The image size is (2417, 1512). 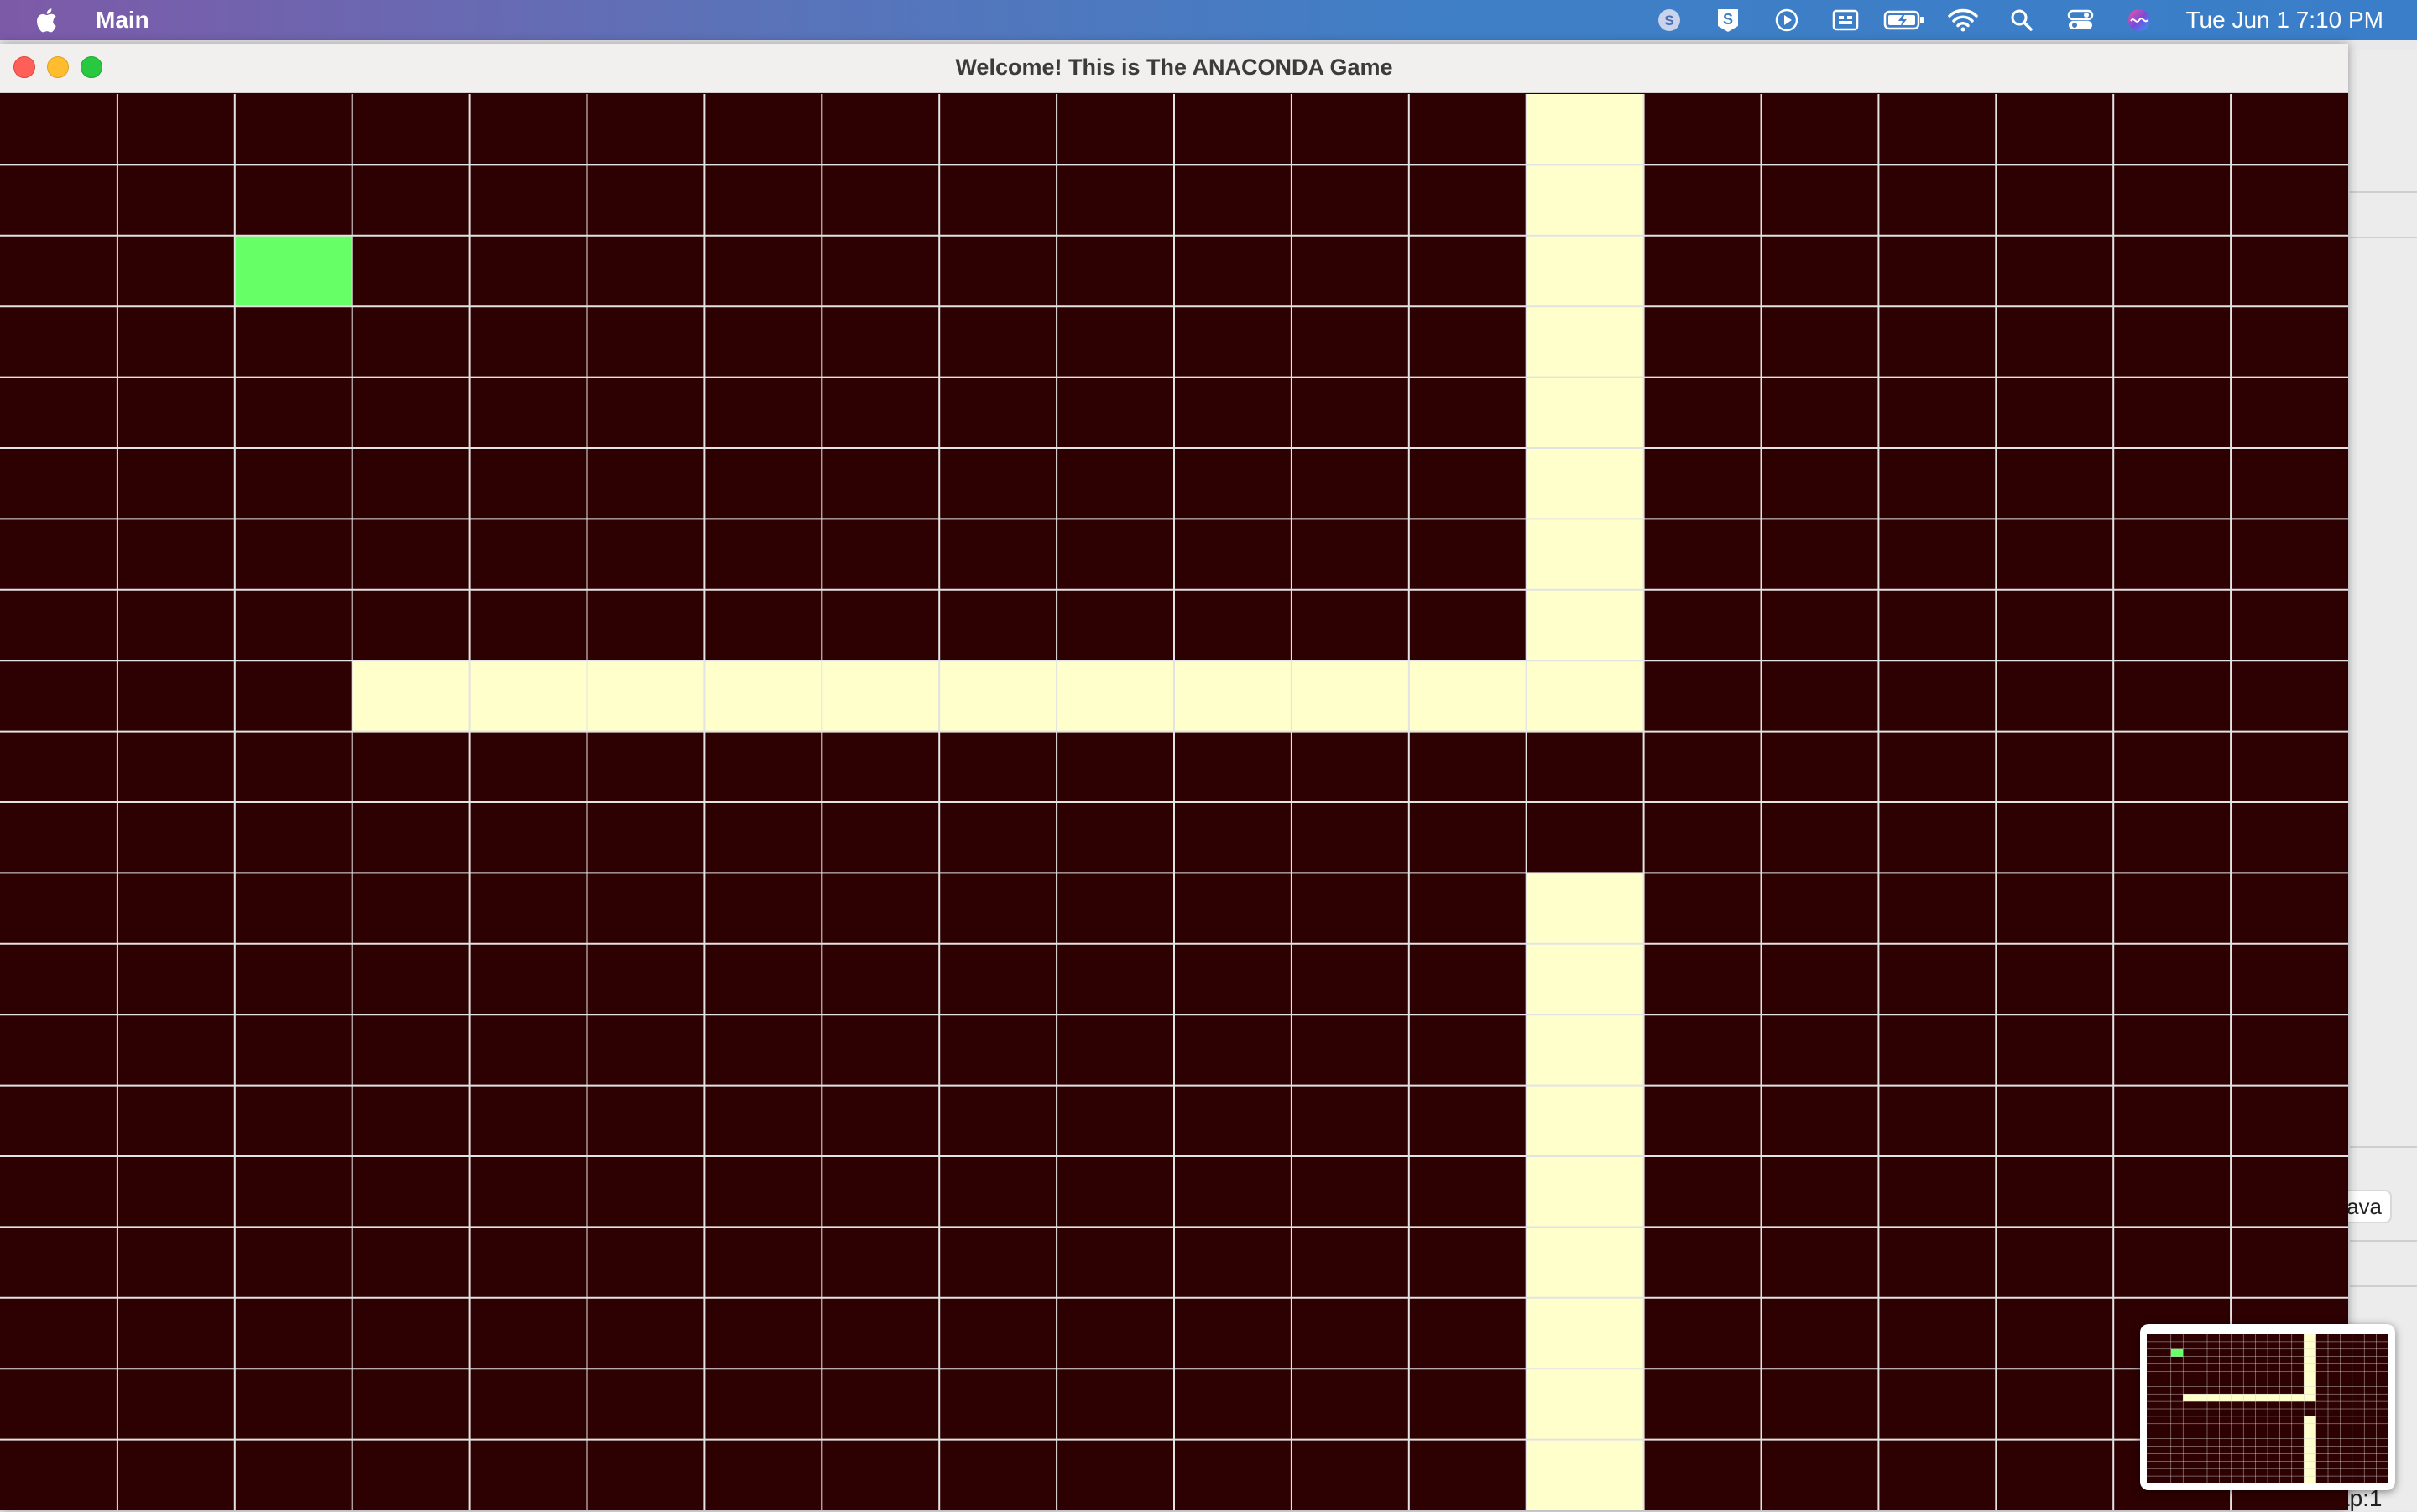 I want to click on background-window, so click(x=2383, y=780).